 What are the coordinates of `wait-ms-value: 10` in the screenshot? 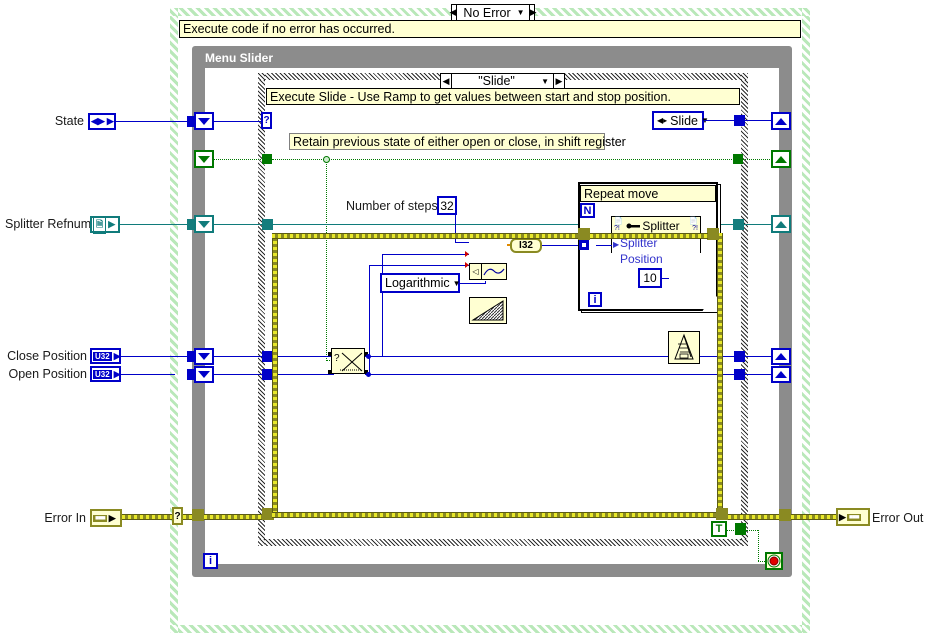 It's located at (650, 278).